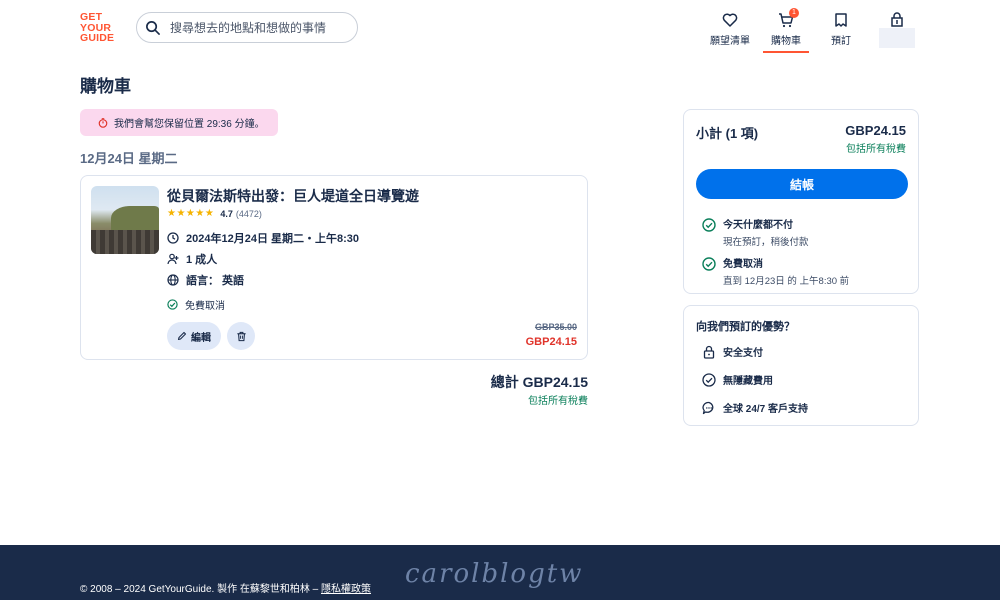 Image resolution: width=1000 pixels, height=600 pixels. I want to click on nav-wishlist: 願望清單, so click(730, 28).